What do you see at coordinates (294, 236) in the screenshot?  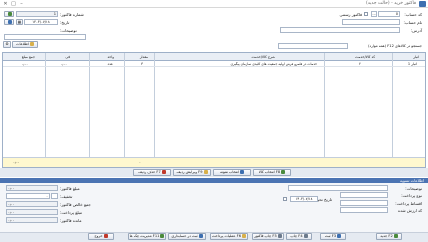 I see `print-label: چاپ` at bounding box center [294, 236].